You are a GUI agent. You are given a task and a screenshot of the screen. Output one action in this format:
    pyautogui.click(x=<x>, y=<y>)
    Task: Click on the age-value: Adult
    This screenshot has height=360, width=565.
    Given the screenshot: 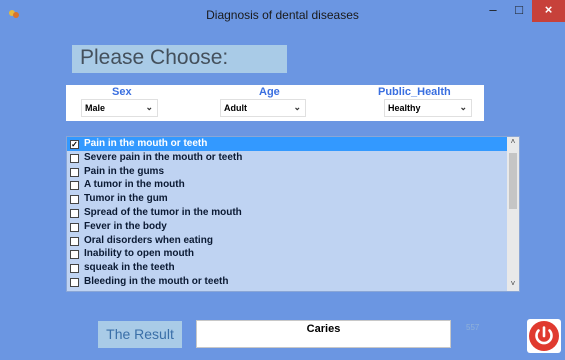 What is the action you would take?
    pyautogui.click(x=235, y=108)
    